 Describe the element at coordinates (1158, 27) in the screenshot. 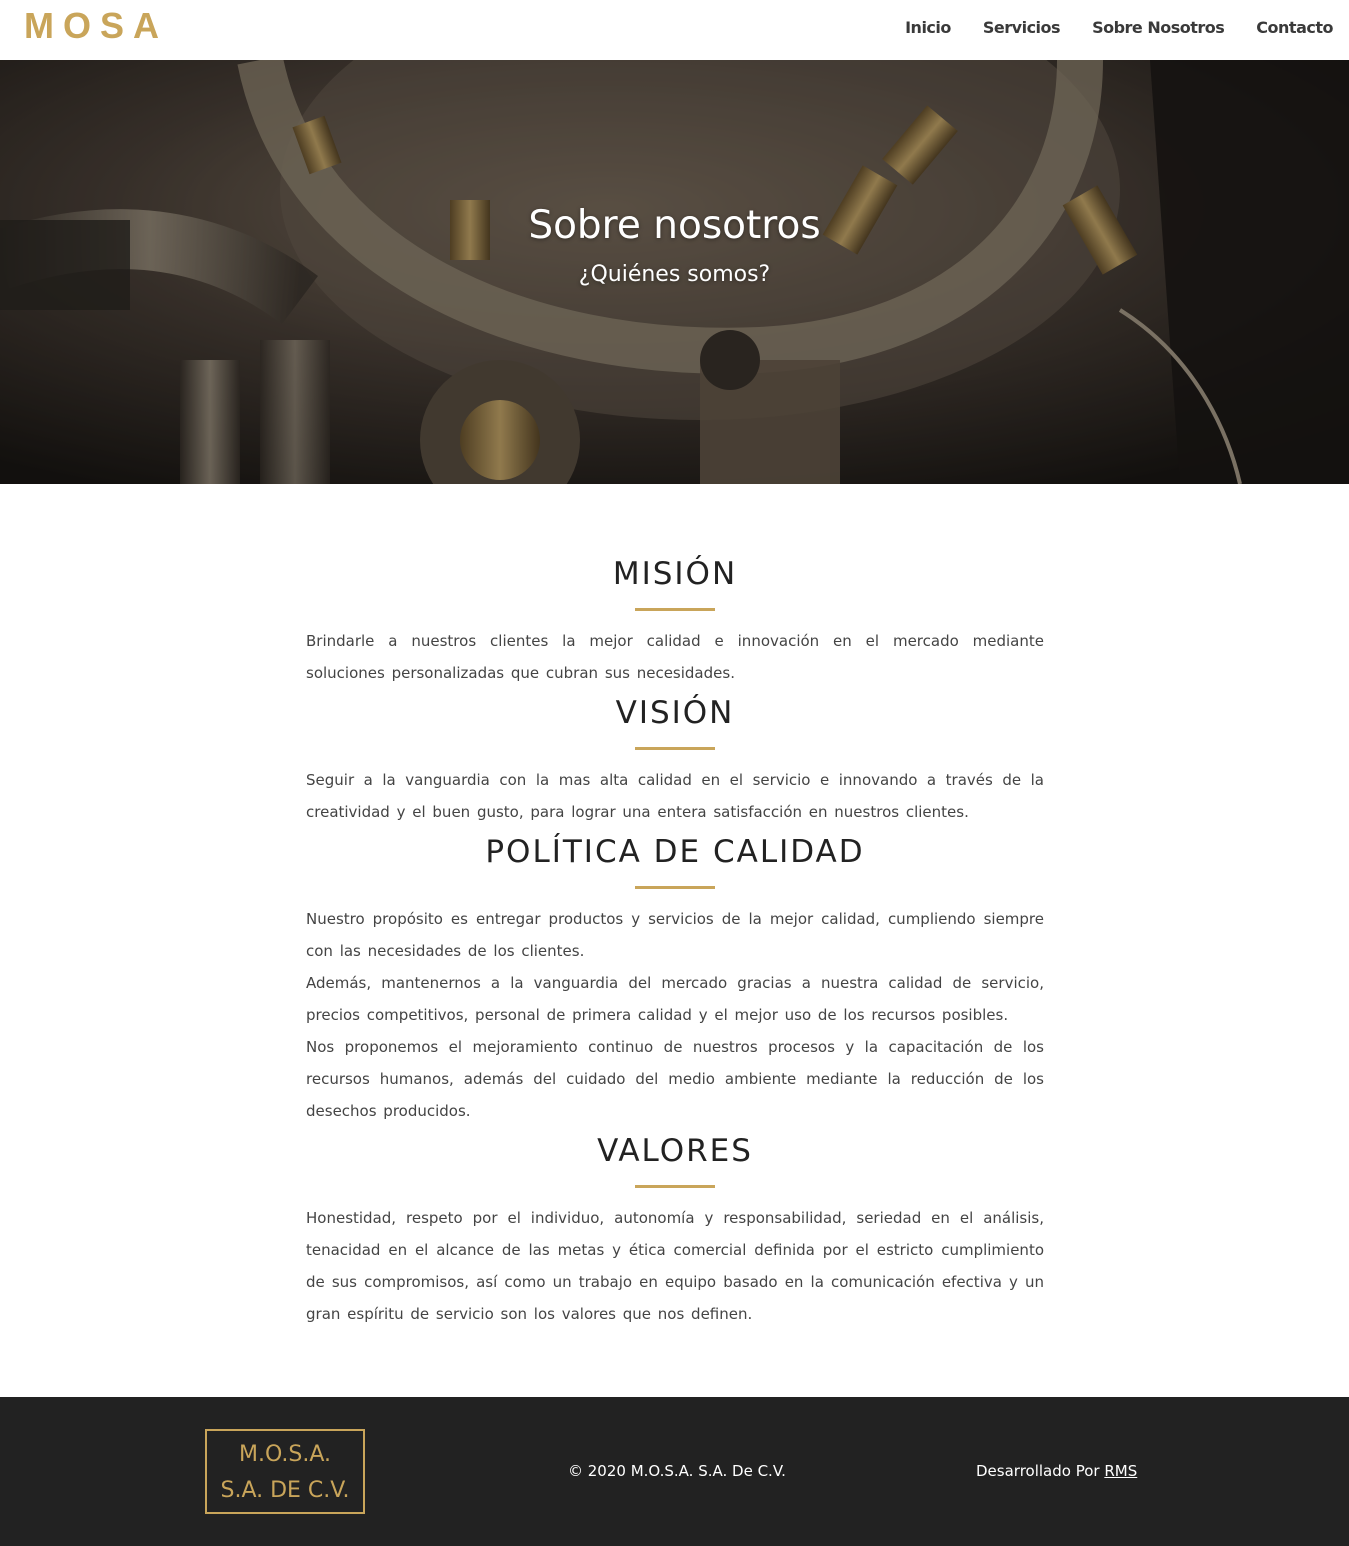

I see `nav-sobre-nosotros: Sobre Nosotros` at that location.